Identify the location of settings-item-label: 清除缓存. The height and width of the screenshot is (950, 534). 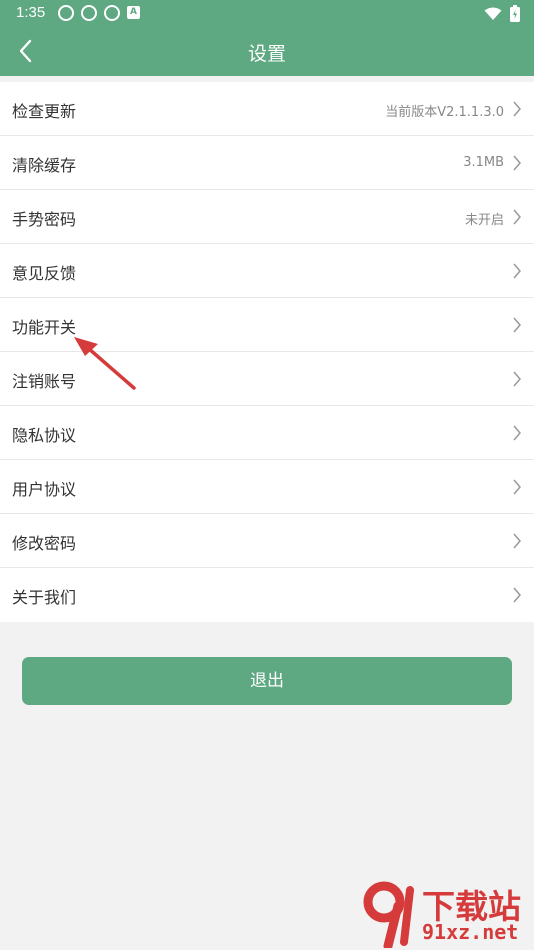
(44, 165).